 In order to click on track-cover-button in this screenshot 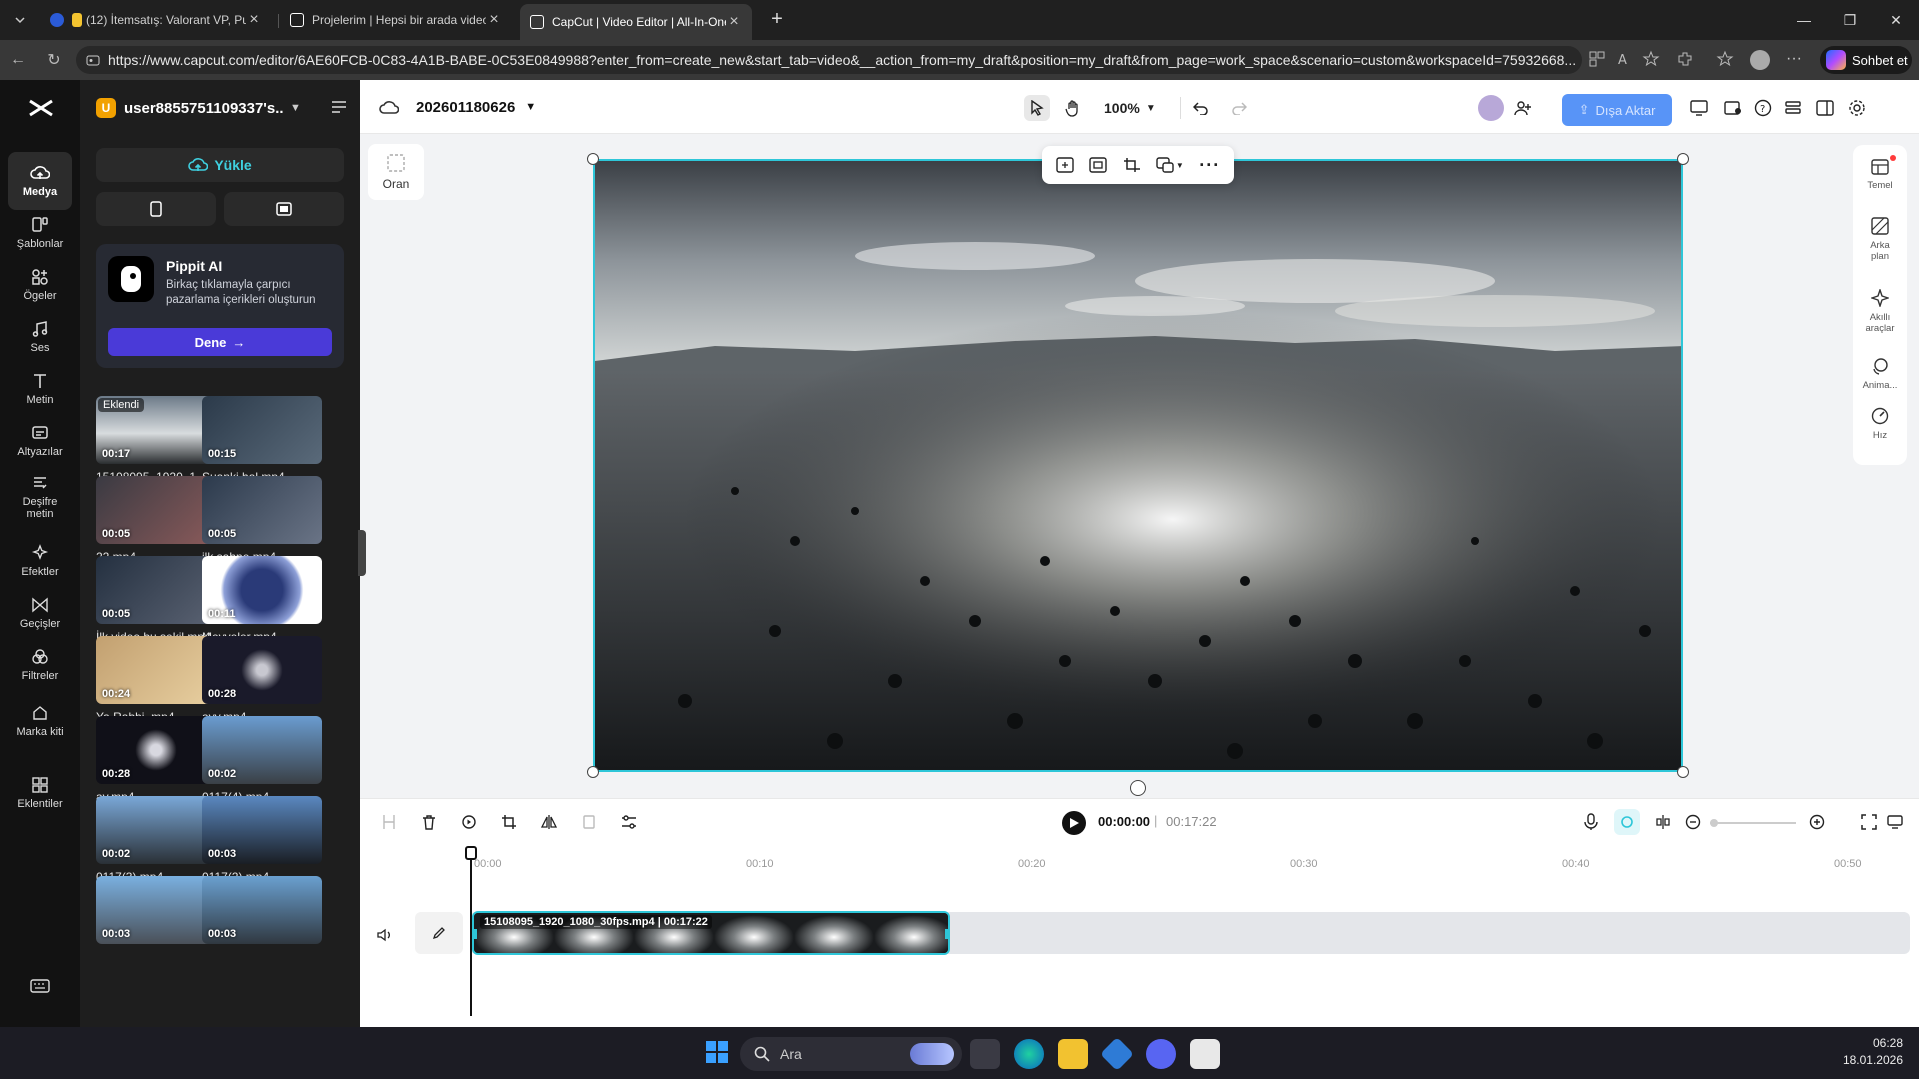, I will do `click(439, 933)`.